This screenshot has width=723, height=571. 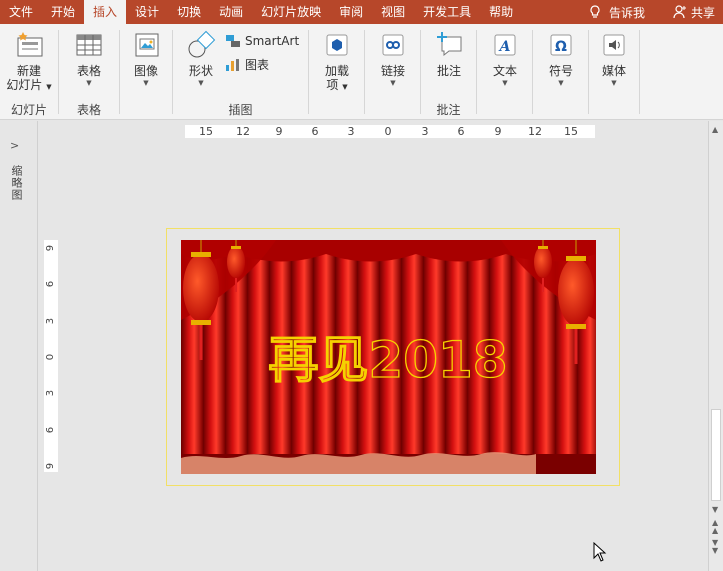 I want to click on ribbon-separator, so click(x=639, y=72).